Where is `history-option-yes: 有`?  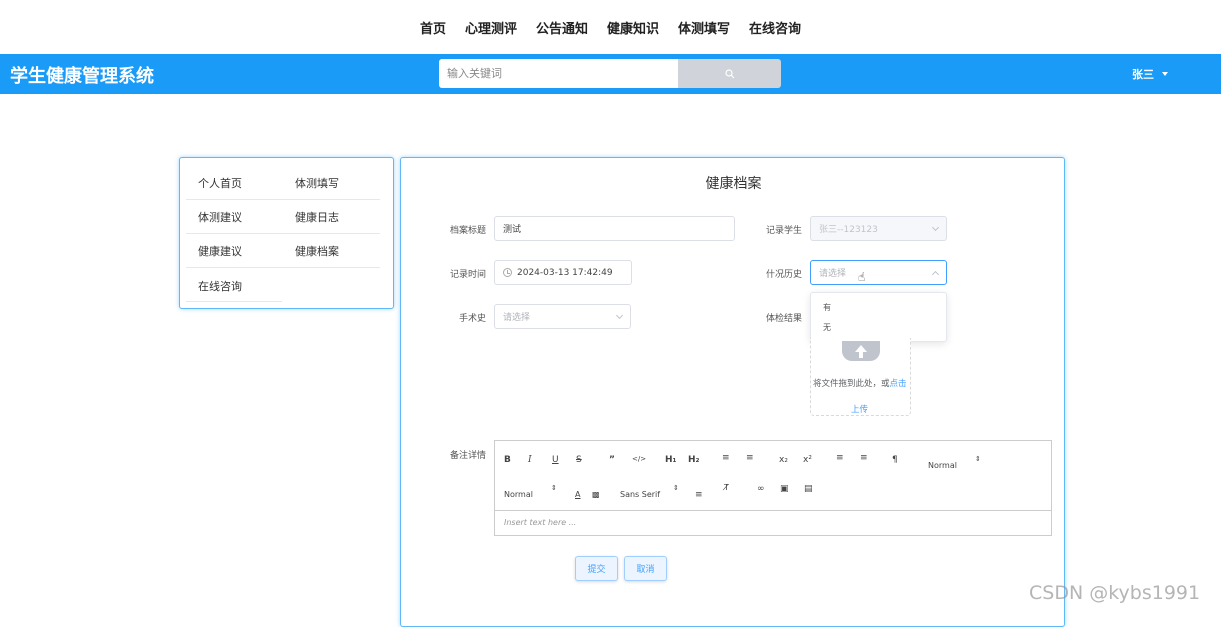 history-option-yes: 有 is located at coordinates (827, 307).